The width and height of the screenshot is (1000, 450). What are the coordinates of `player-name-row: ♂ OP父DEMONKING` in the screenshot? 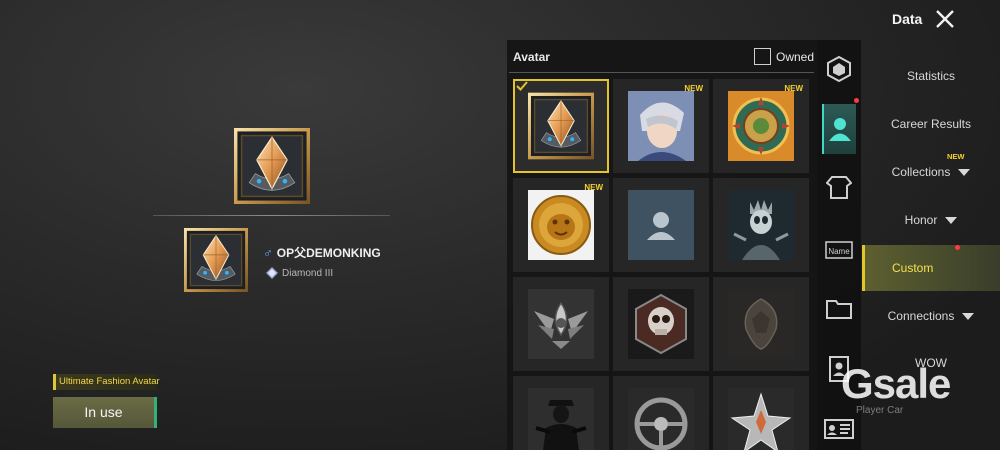 It's located at (322, 252).